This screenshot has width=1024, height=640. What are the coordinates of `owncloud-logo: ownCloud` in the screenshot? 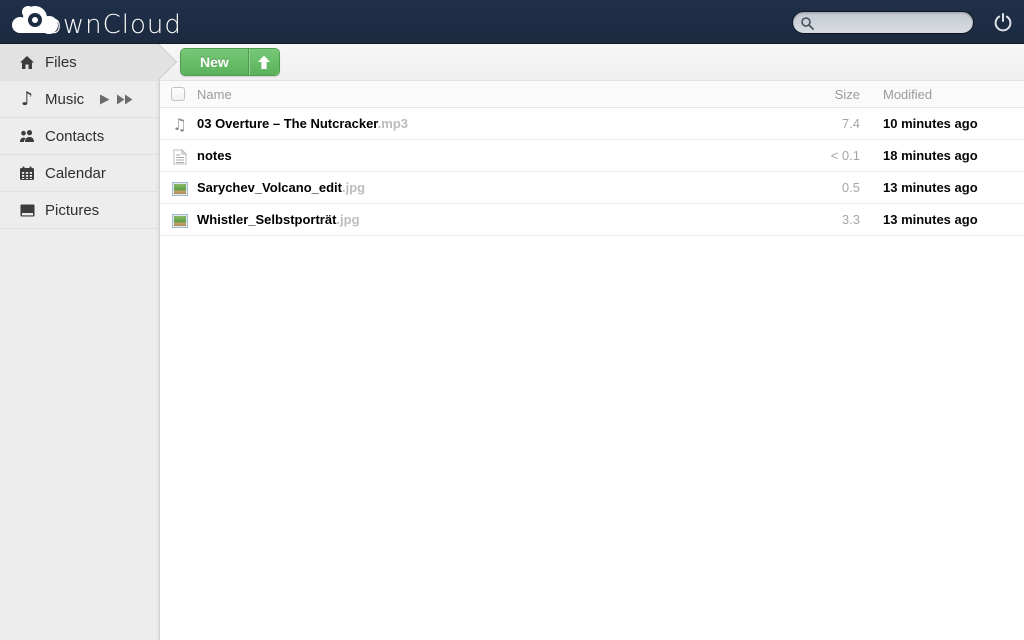 It's located at (95, 23).